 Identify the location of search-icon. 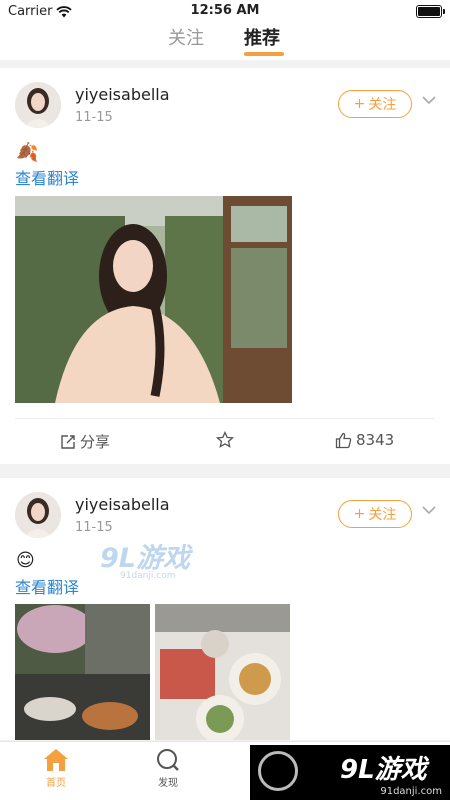
(168, 760).